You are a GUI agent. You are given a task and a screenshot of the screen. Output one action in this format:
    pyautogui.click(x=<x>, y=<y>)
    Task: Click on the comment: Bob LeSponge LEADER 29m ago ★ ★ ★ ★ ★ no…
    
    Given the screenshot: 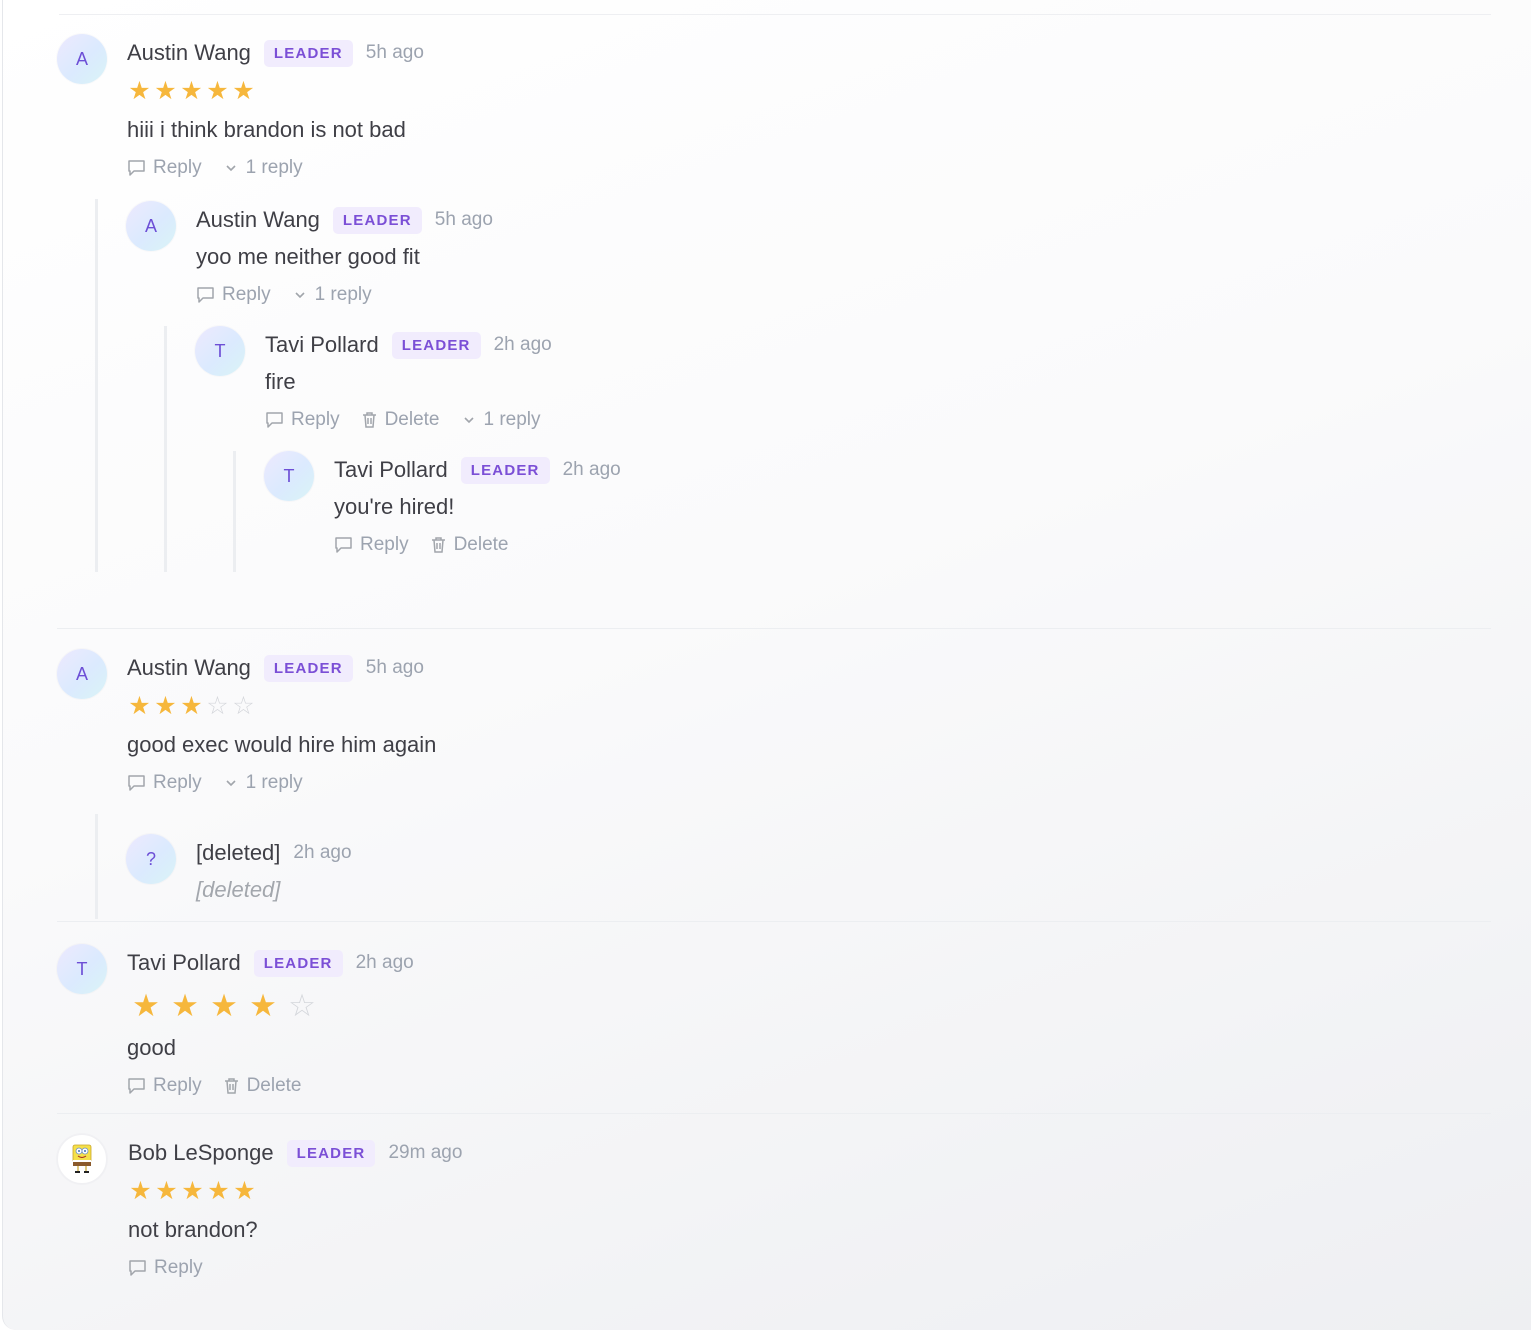 What is the action you would take?
    pyautogui.click(x=774, y=1207)
    